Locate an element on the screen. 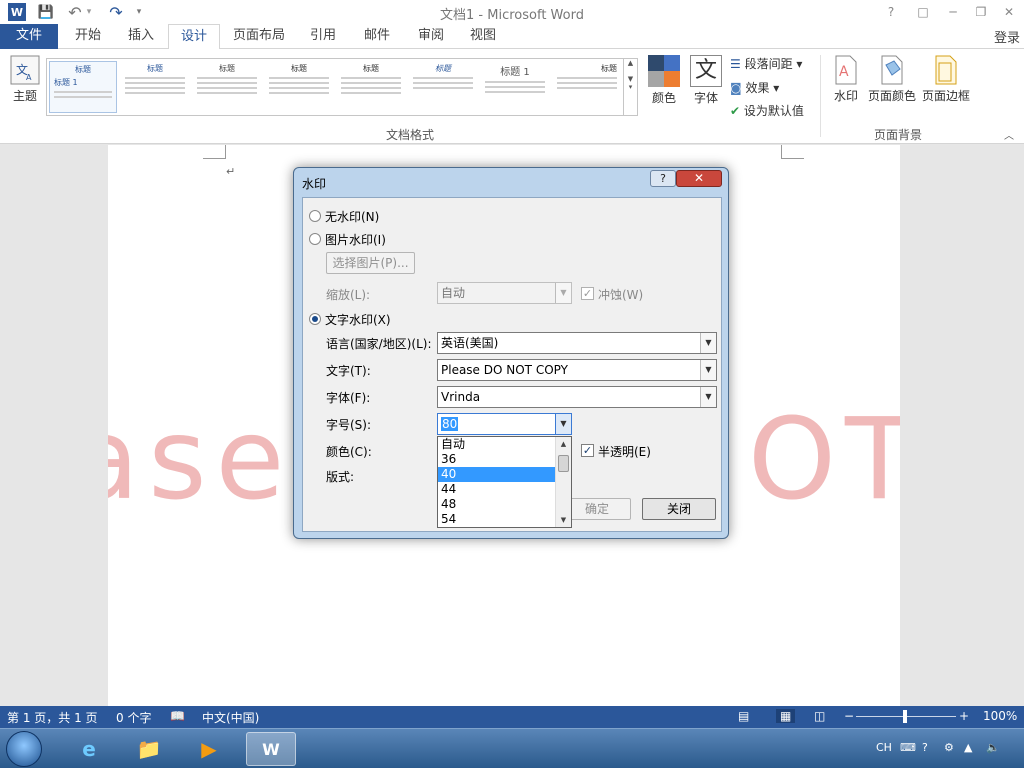 The height and width of the screenshot is (768, 1024). colors-icon is located at coordinates (664, 71).